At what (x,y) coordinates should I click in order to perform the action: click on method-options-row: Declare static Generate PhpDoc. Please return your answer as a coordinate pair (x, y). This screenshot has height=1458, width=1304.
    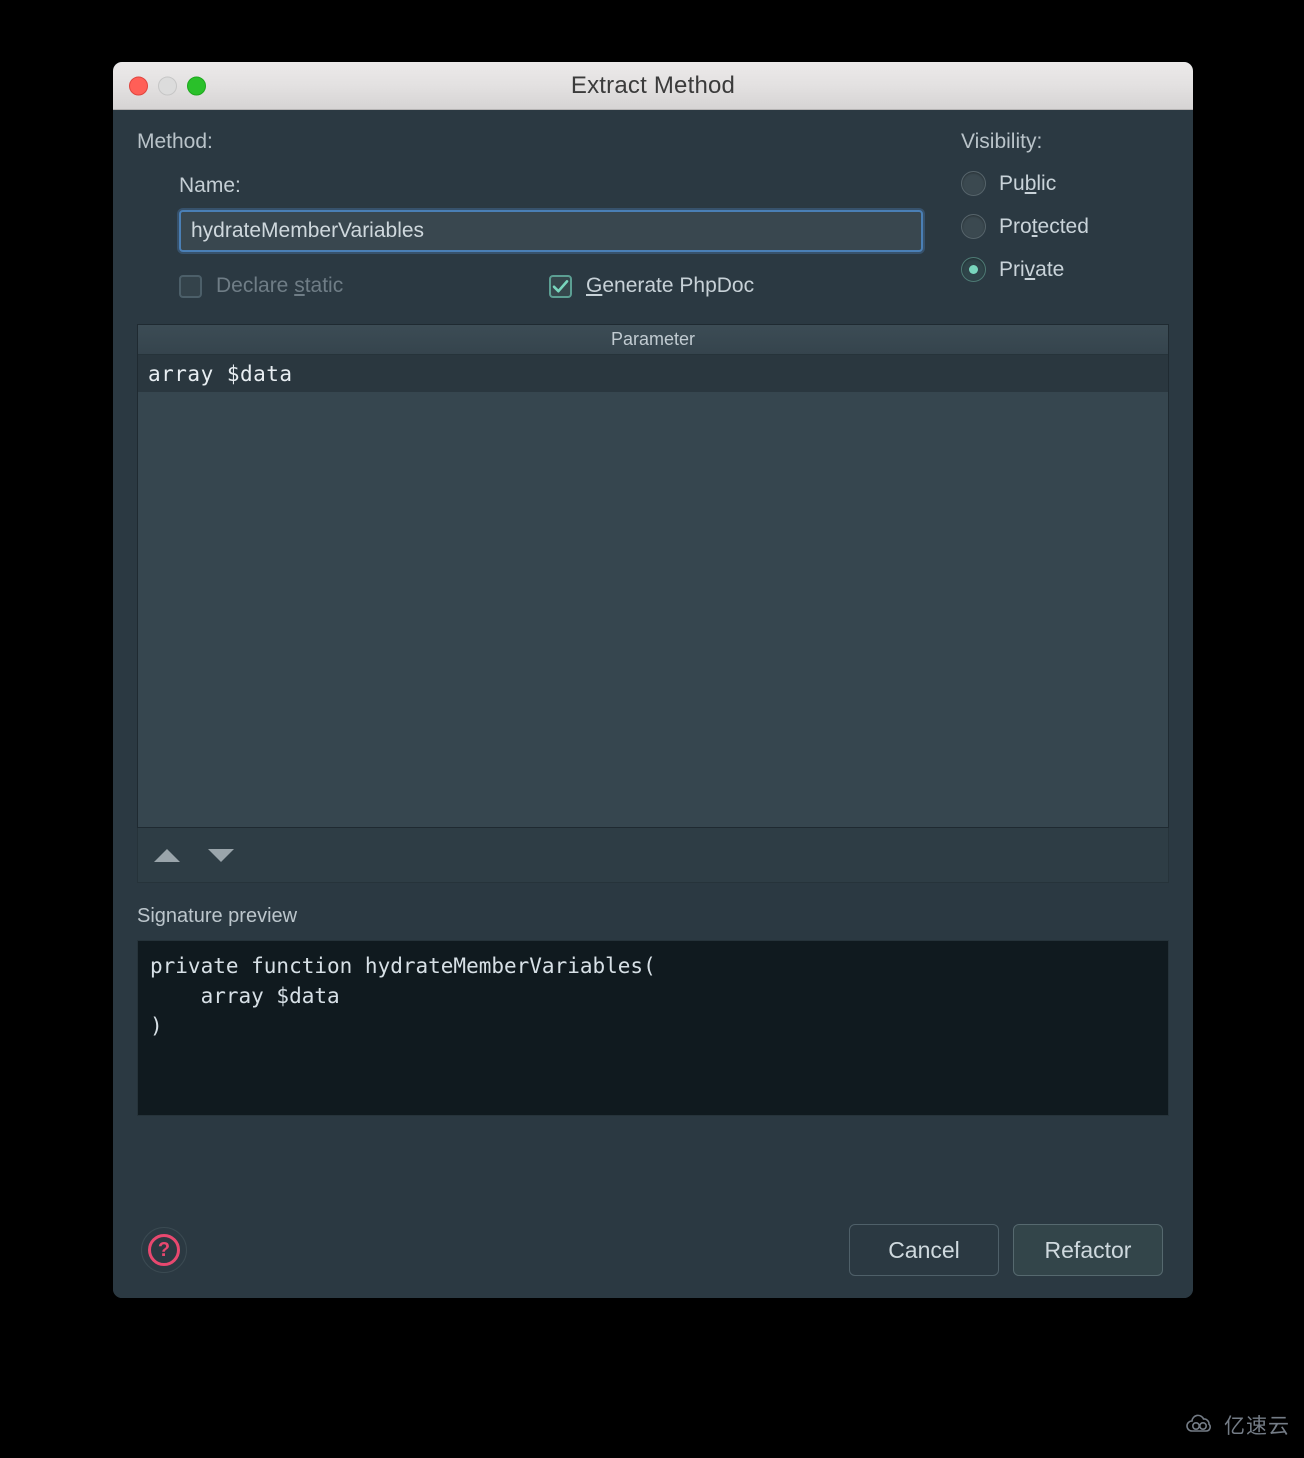
    Looking at the image, I should click on (567, 286).